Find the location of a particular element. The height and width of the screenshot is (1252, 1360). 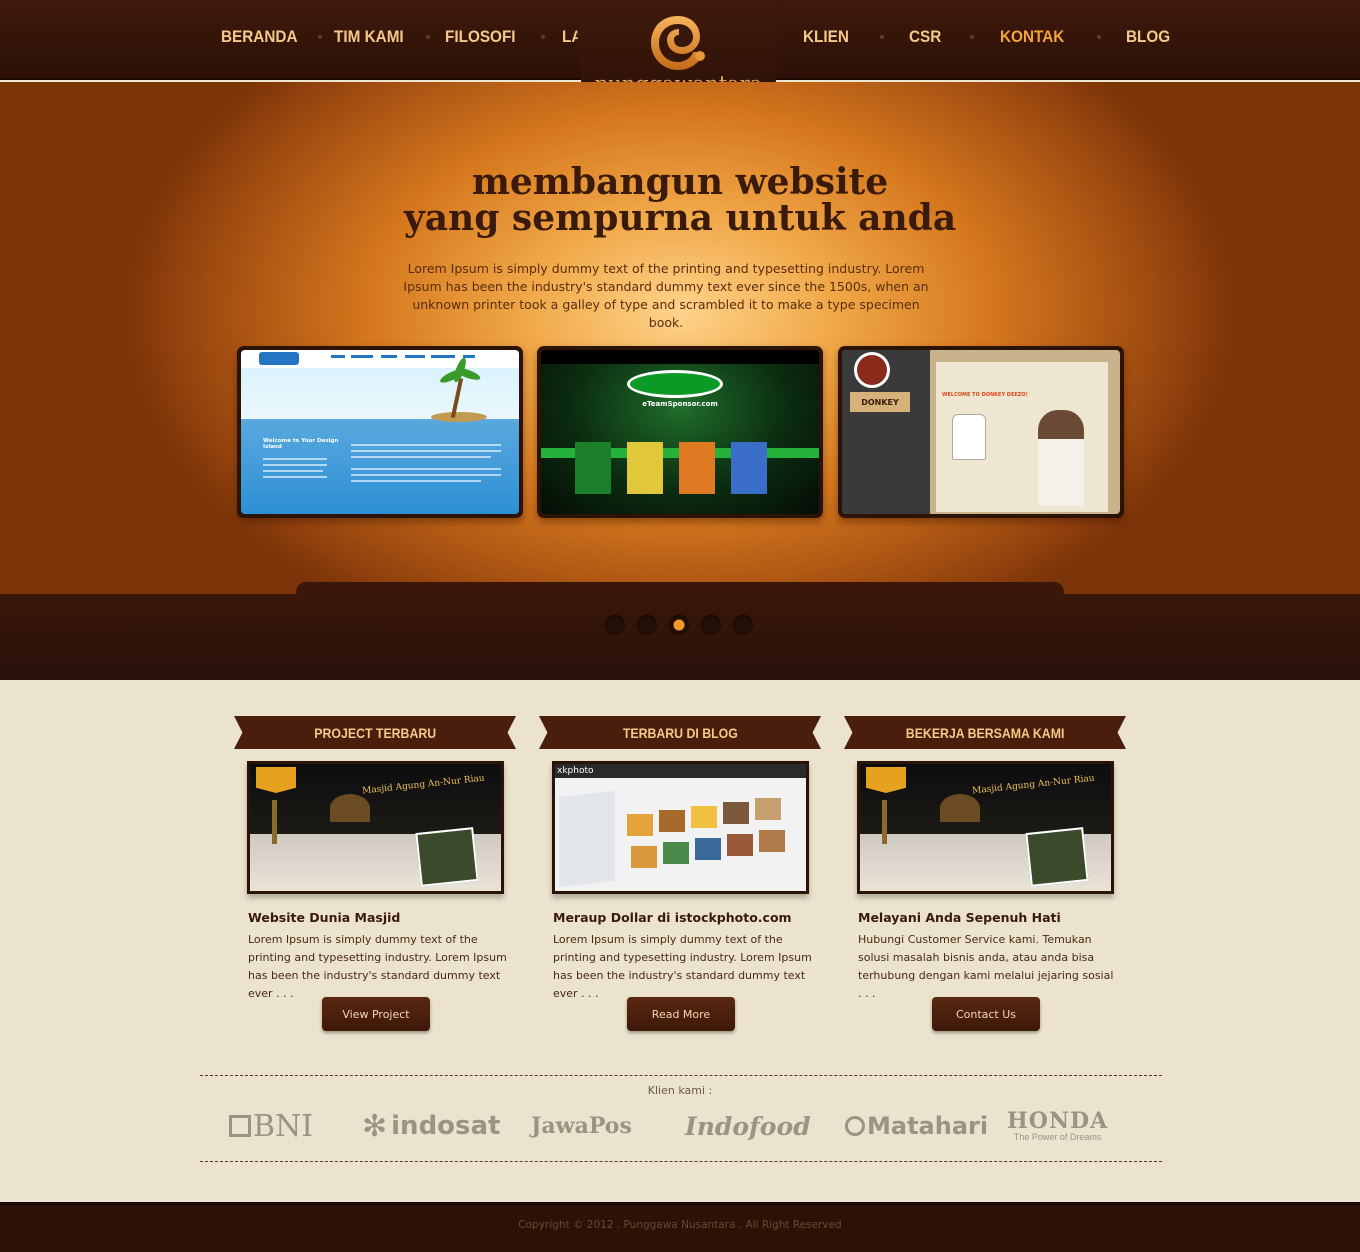

main-nav-right: KLIEN CSR KONTAK BLOG is located at coordinates (989, 37).